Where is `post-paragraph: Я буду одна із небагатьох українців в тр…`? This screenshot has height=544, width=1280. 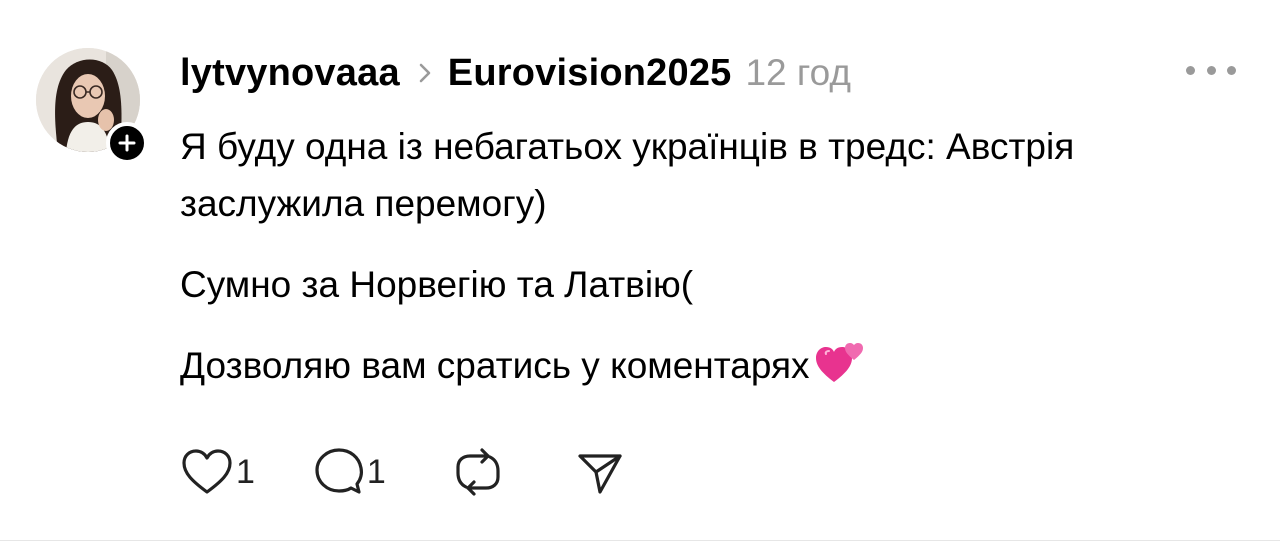 post-paragraph: Я буду одна із небагатьох українців в тр… is located at coordinates (627, 175).